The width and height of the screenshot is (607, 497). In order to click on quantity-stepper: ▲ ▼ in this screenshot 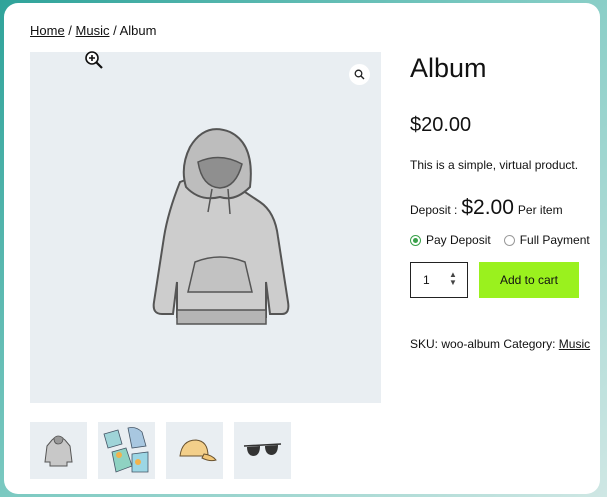, I will do `click(453, 280)`.